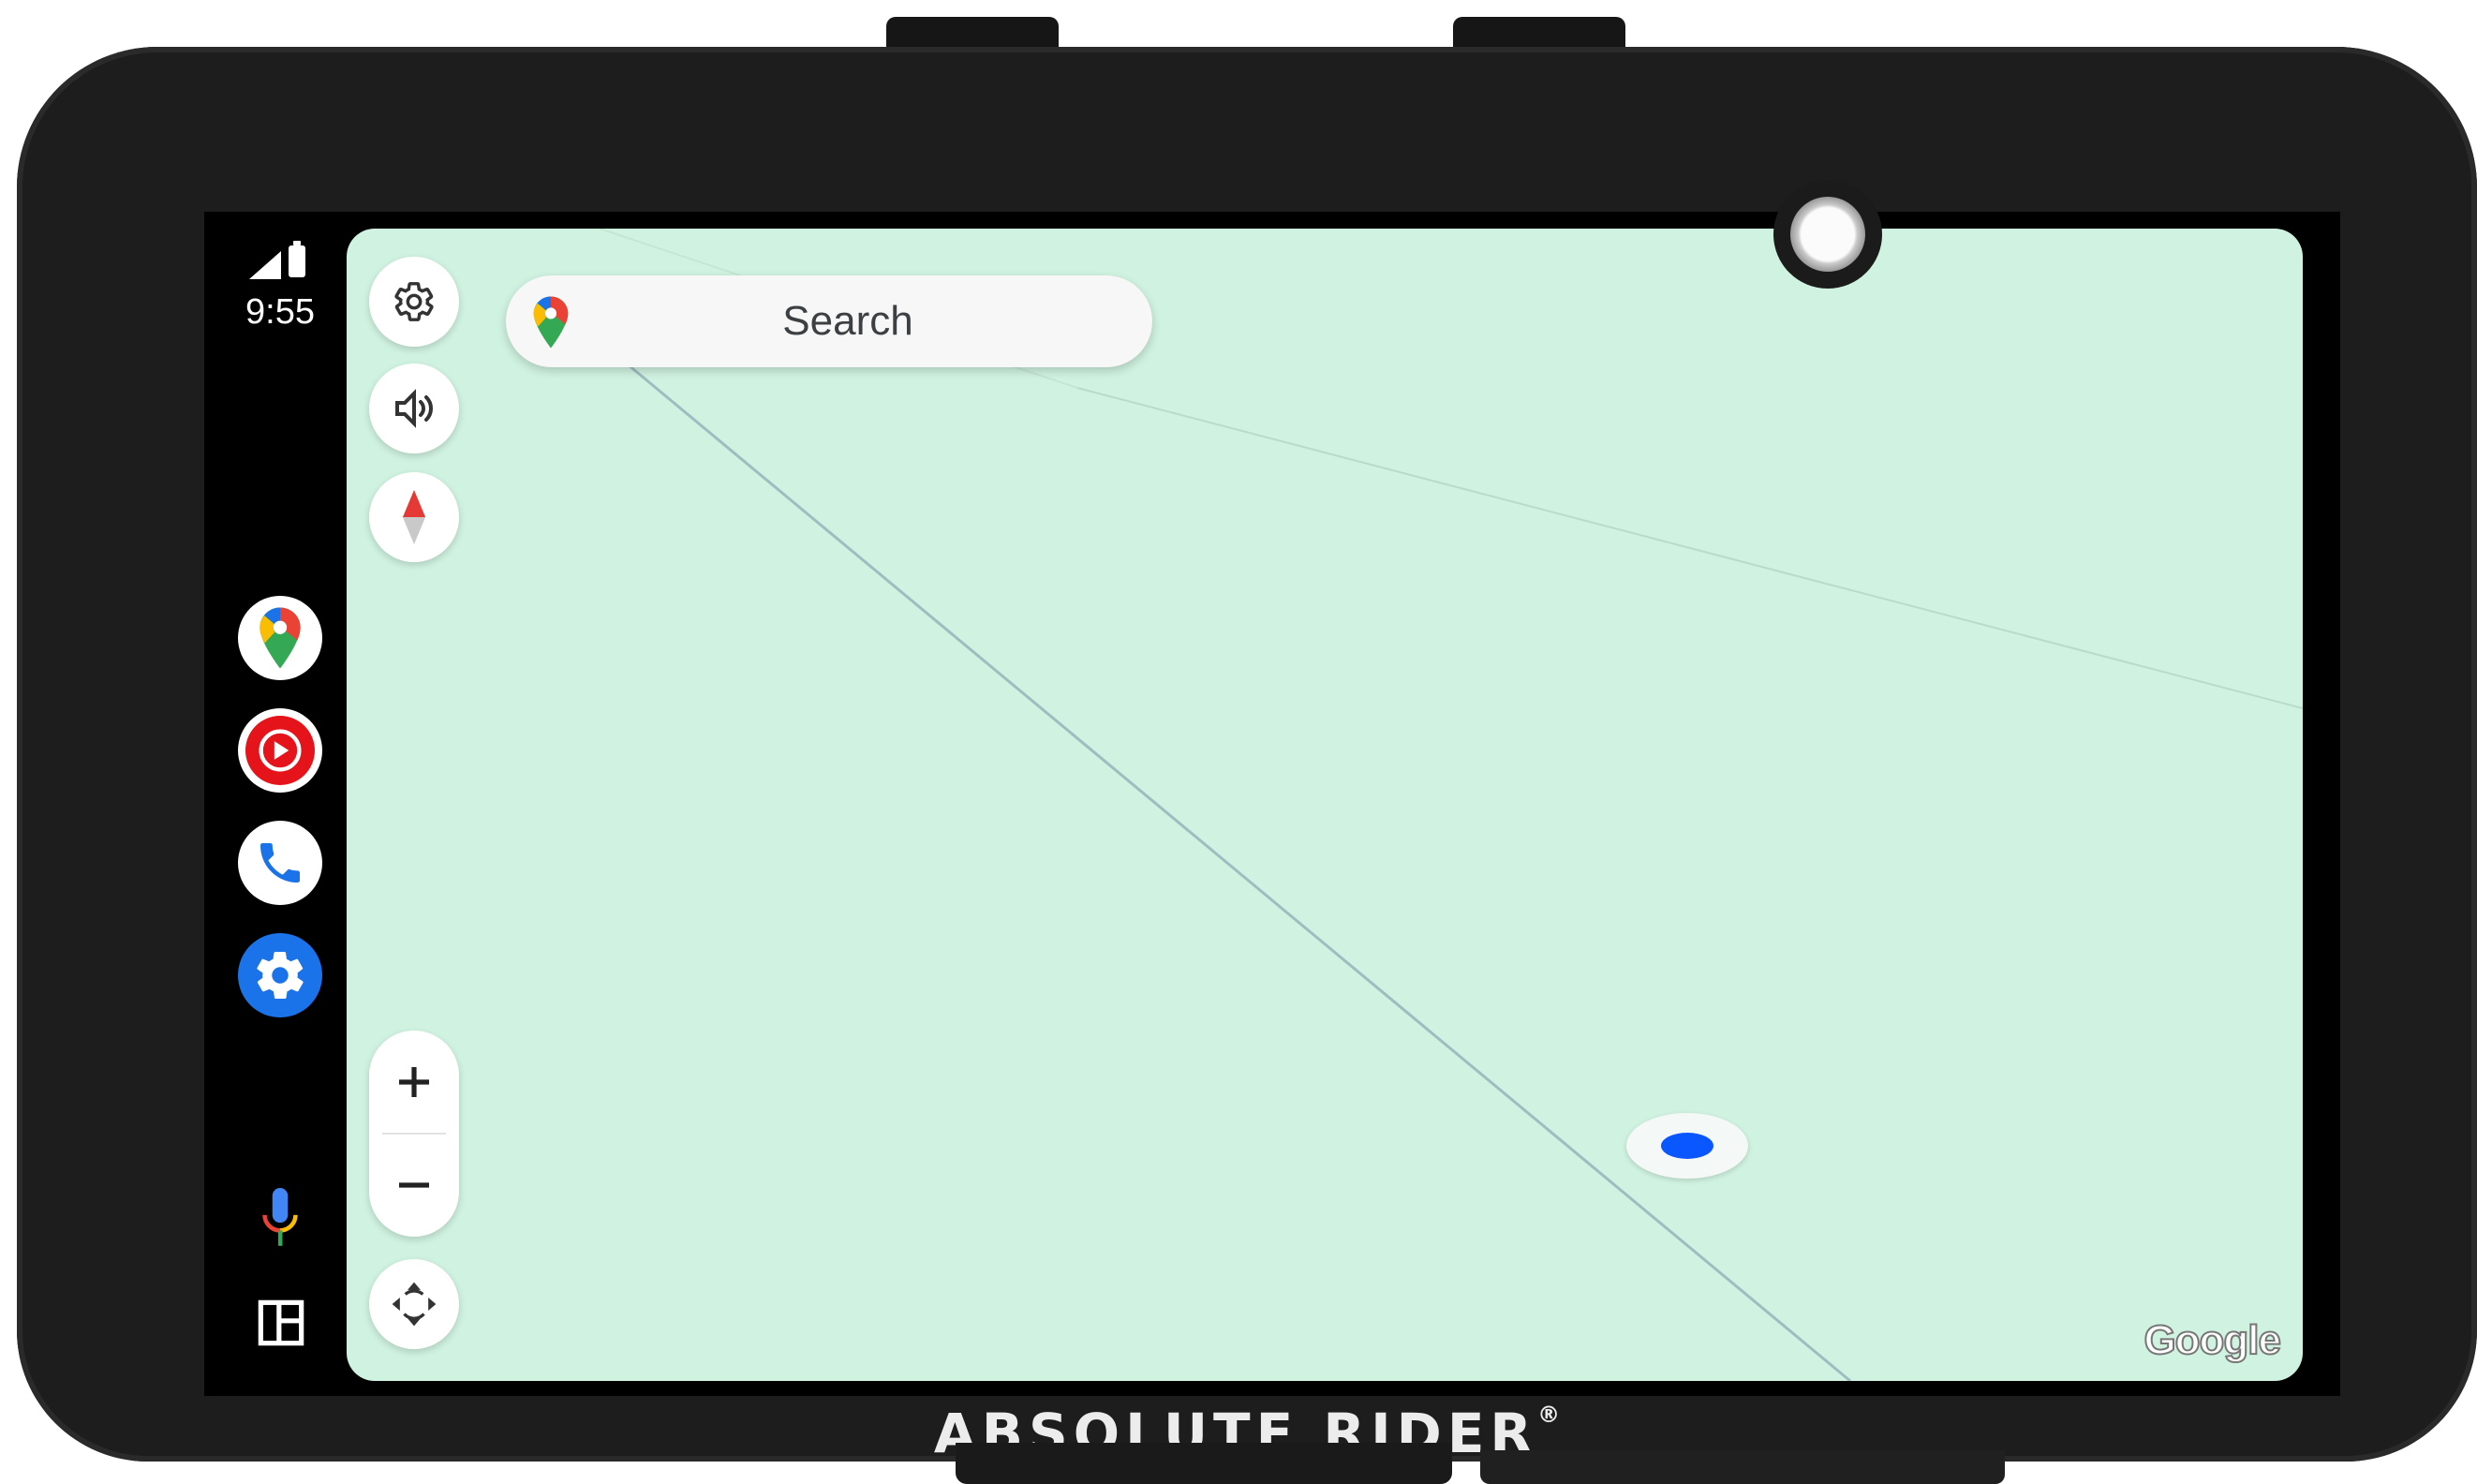  Describe the element at coordinates (265, 265) in the screenshot. I see `signal-icon` at that location.